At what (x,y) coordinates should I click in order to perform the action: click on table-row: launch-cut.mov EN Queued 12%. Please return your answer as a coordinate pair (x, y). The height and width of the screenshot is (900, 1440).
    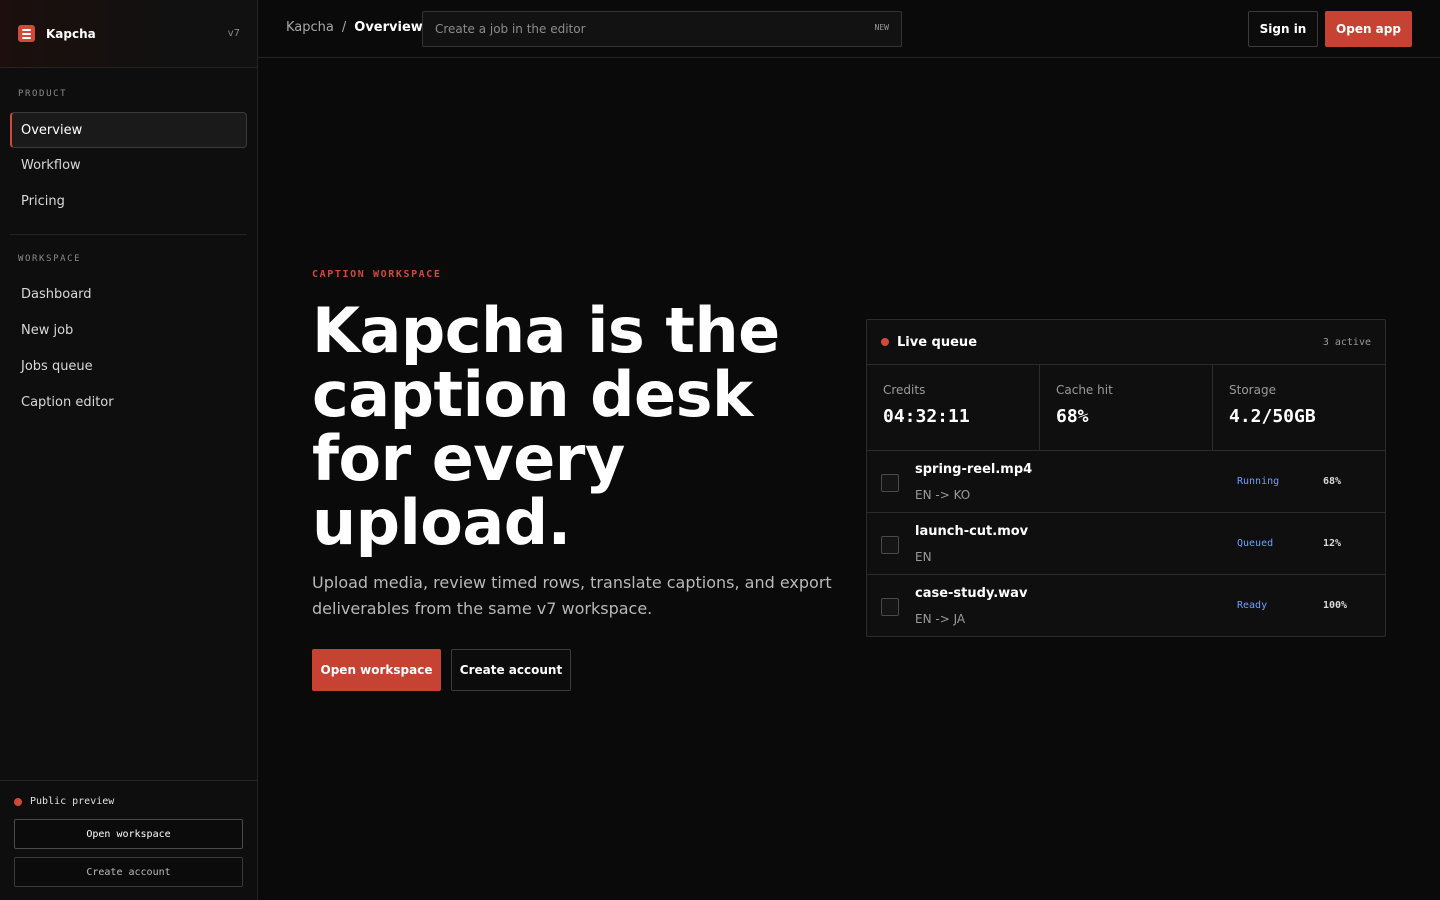
    Looking at the image, I should click on (1126, 544).